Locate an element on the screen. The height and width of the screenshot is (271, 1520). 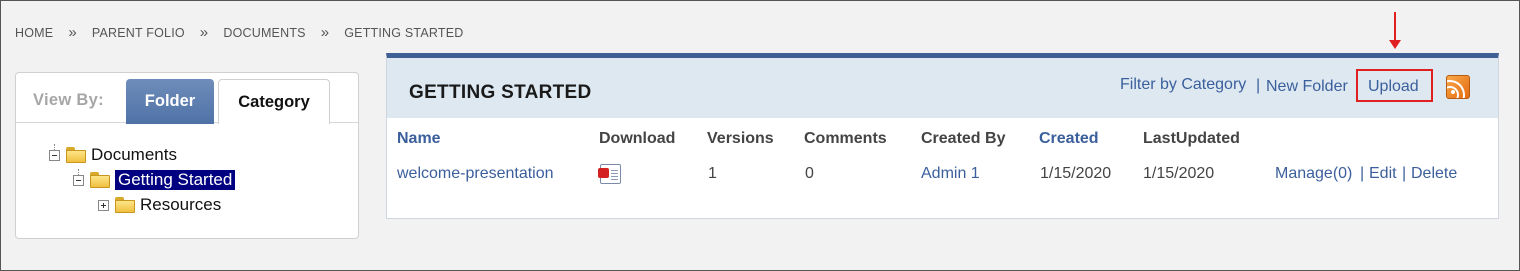
tab-folder: Folder is located at coordinates (170, 101).